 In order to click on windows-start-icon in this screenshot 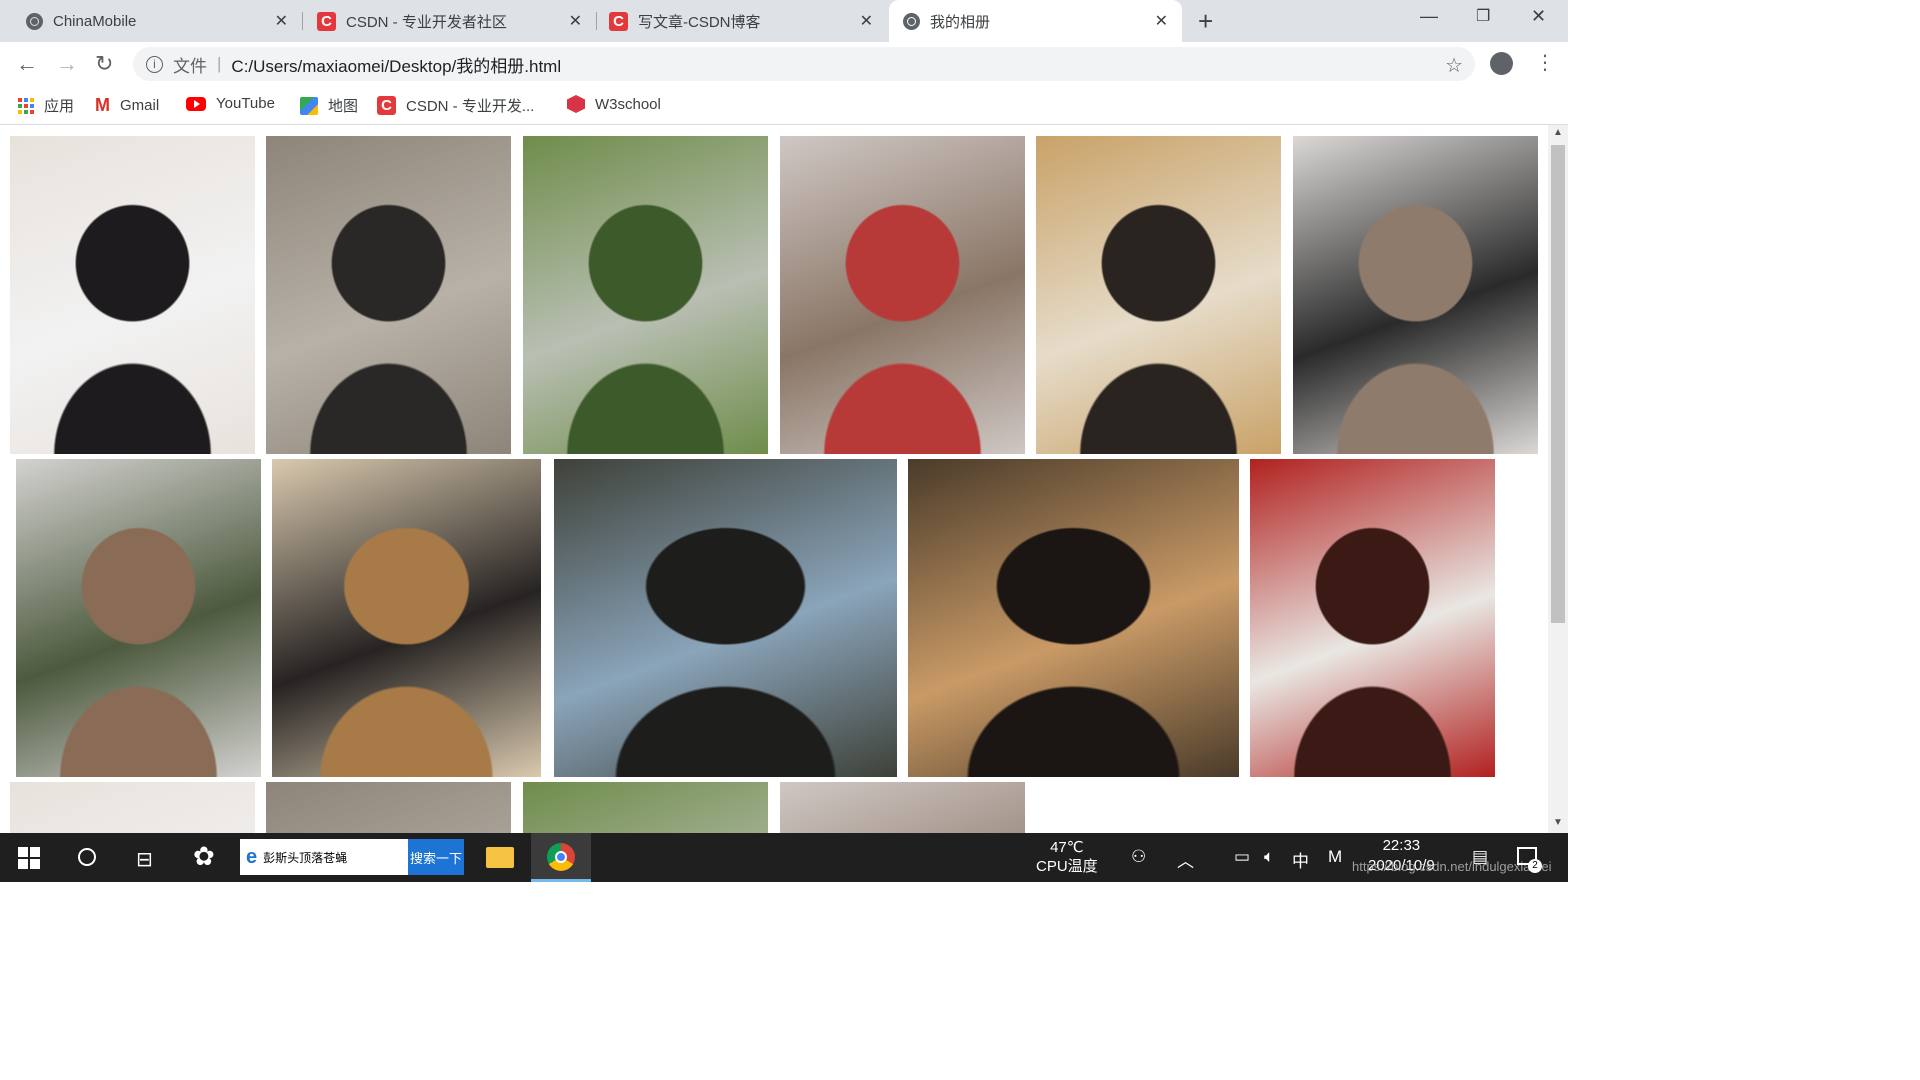, I will do `click(29, 858)`.